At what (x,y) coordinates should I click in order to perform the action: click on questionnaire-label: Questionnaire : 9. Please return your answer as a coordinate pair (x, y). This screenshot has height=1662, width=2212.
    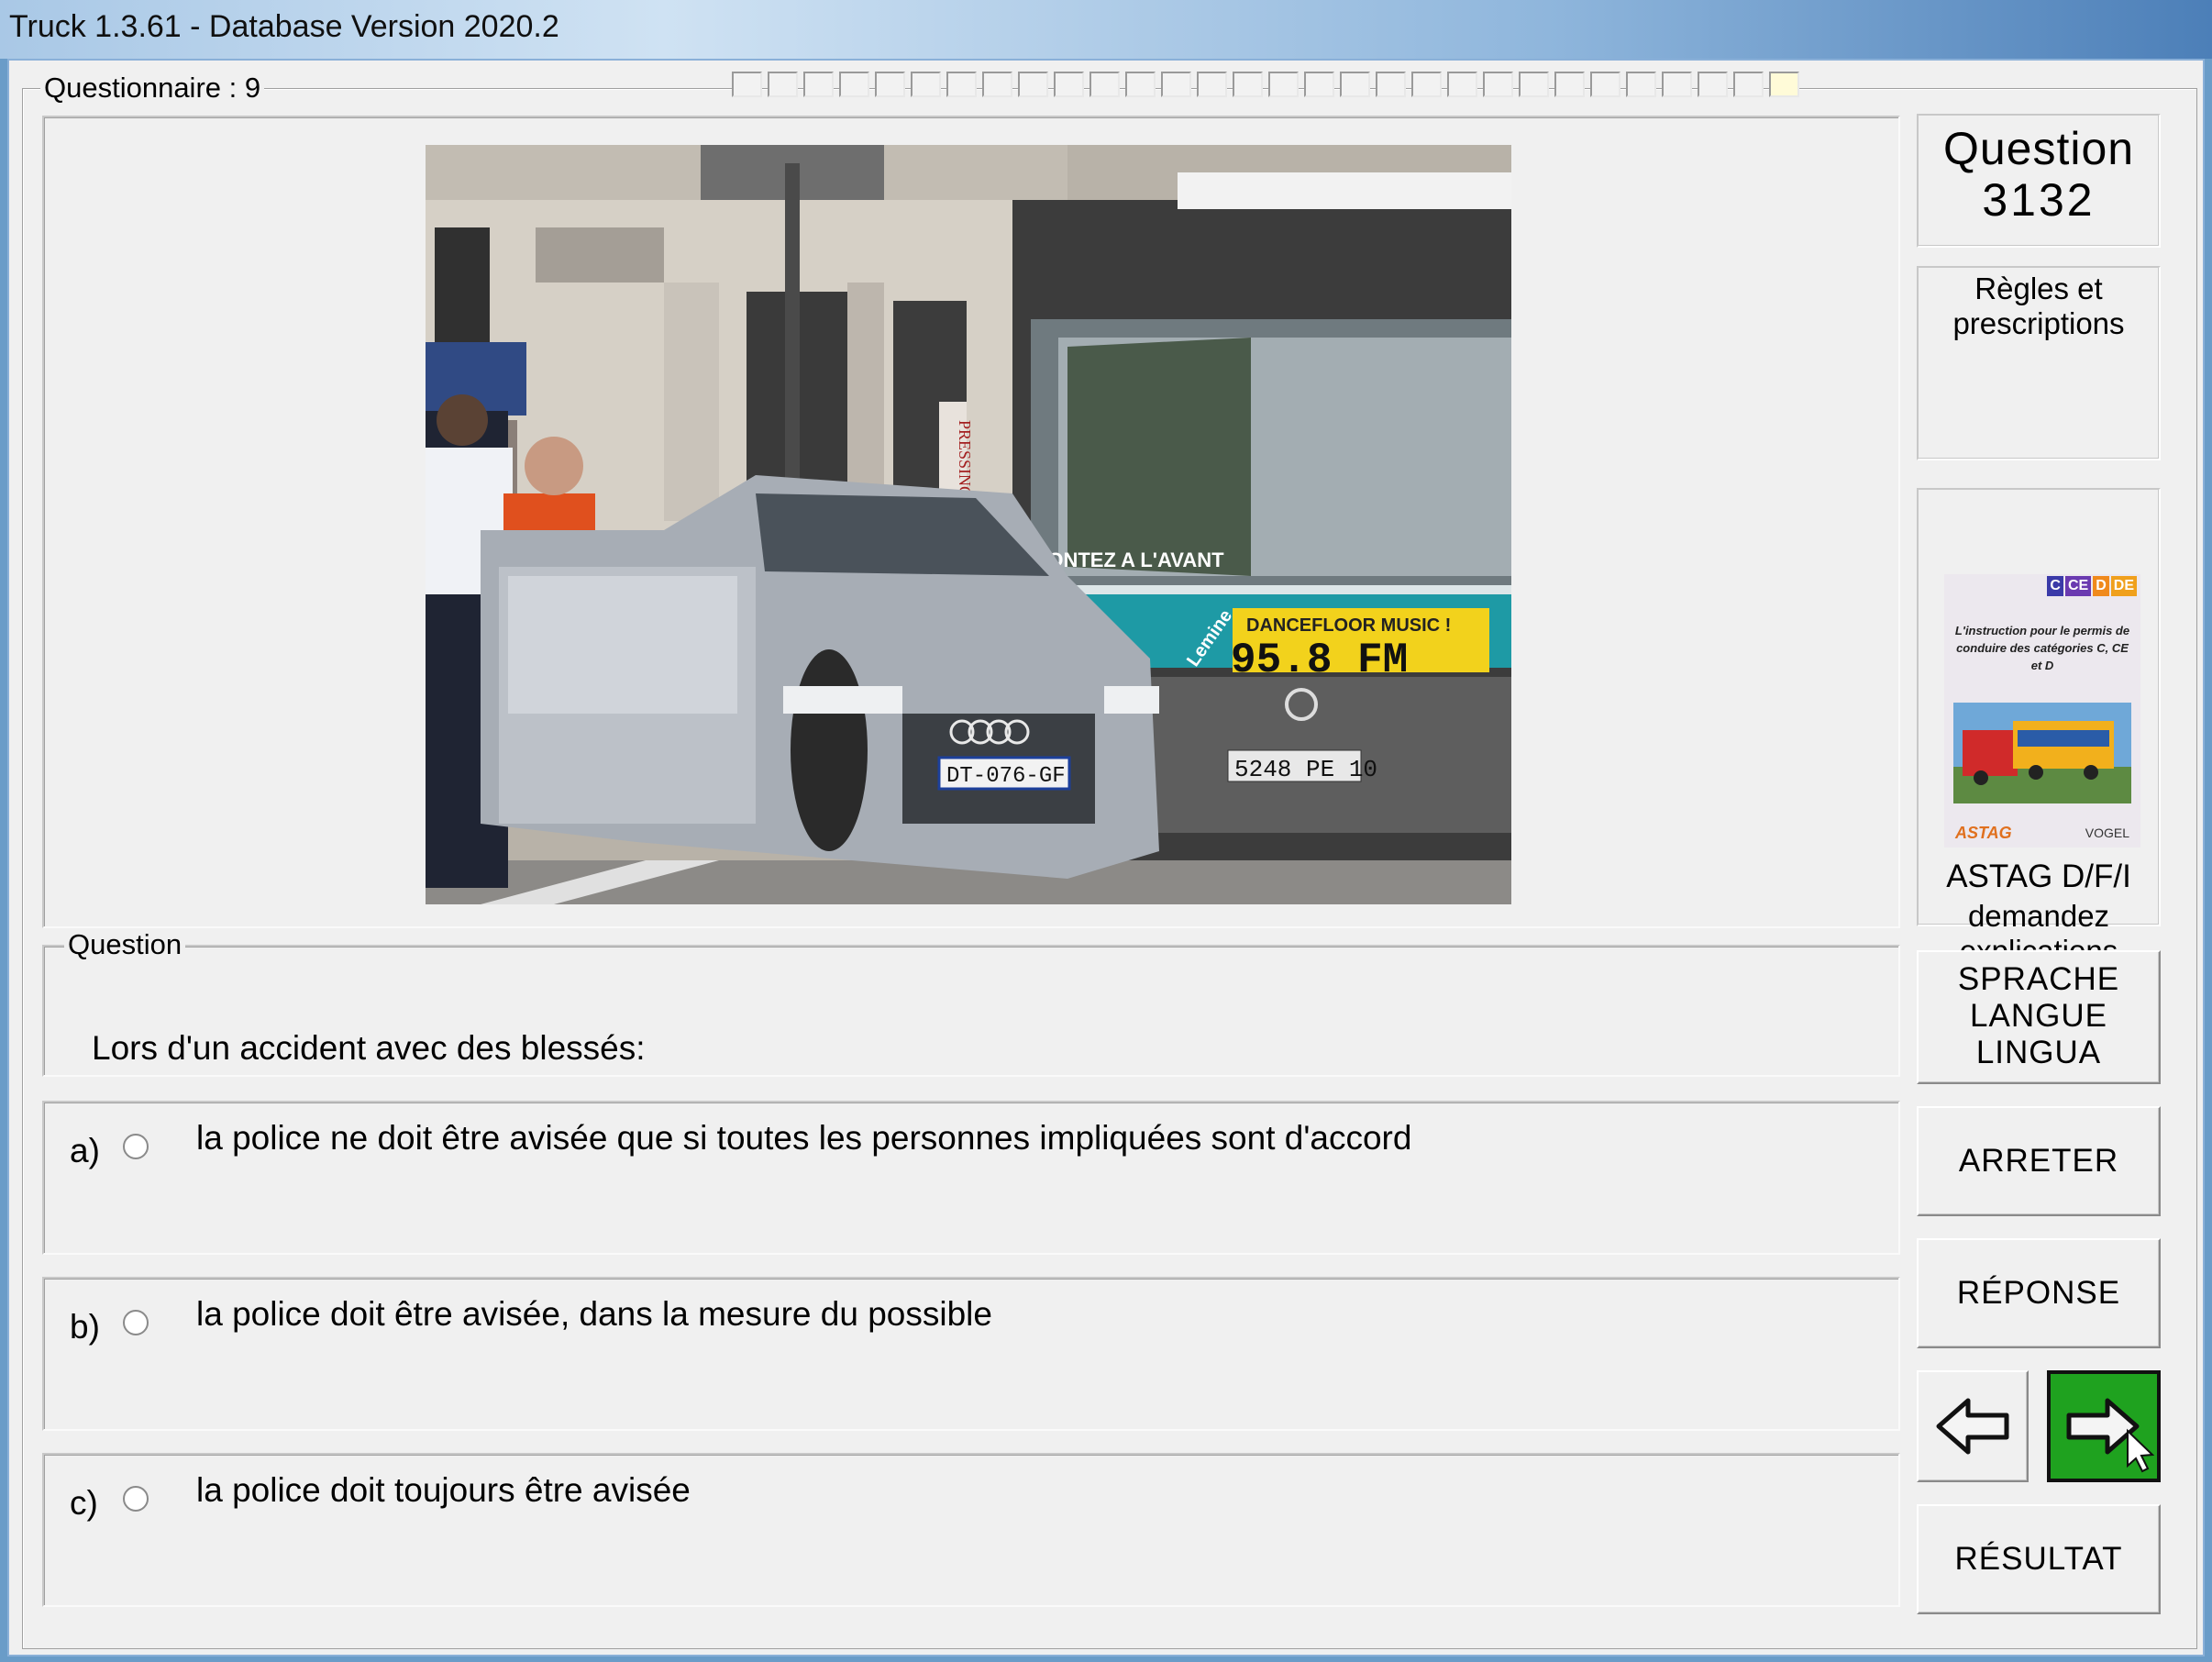
    Looking at the image, I should click on (153, 88).